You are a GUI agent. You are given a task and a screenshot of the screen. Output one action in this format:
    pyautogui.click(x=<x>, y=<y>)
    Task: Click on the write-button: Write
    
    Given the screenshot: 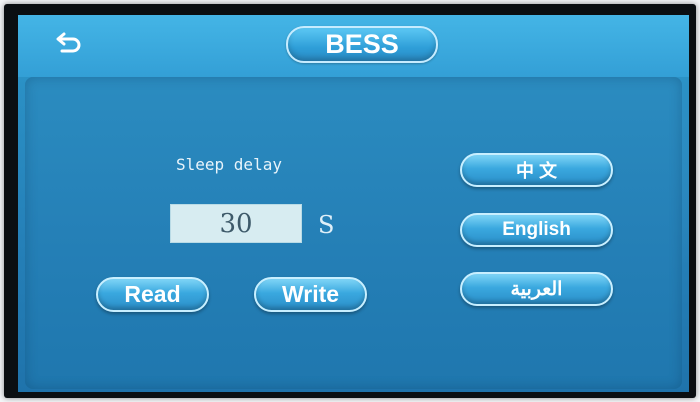 What is the action you would take?
    pyautogui.click(x=310, y=294)
    